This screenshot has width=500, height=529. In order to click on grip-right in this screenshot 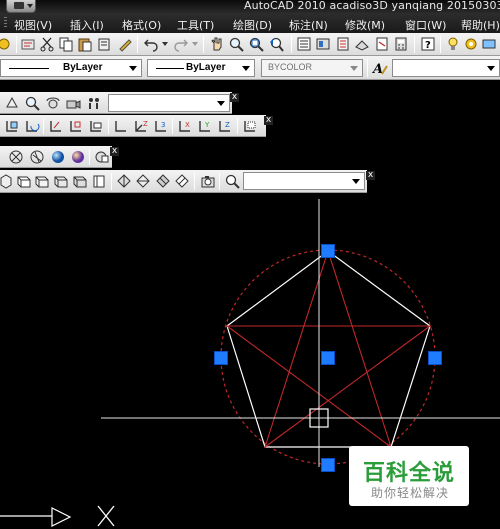, I will do `click(435, 358)`.